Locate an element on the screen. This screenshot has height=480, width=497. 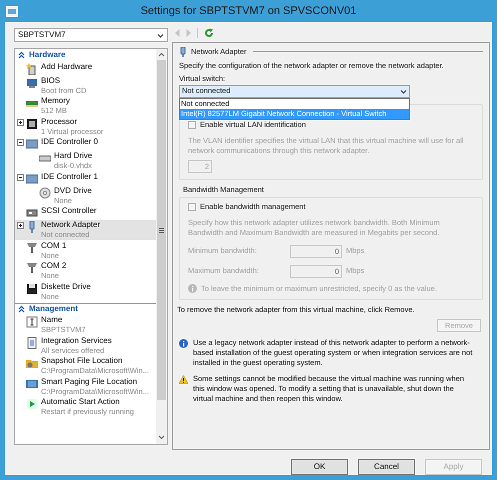
item-label: COM 1 is located at coordinates (53, 245).